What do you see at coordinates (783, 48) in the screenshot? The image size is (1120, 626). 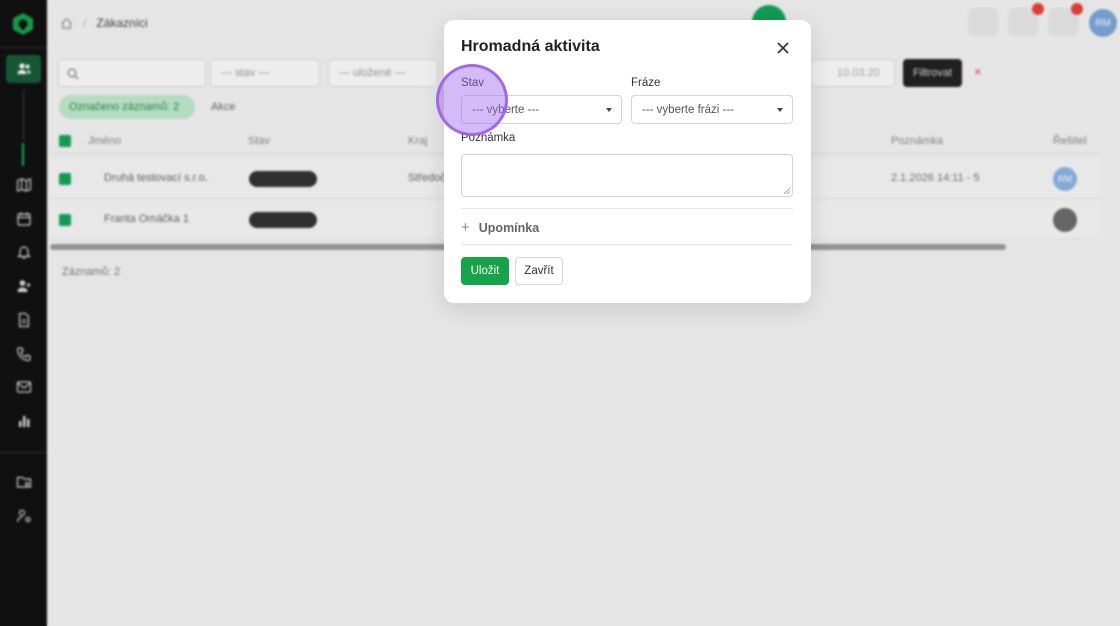 I see `close-icon` at bounding box center [783, 48].